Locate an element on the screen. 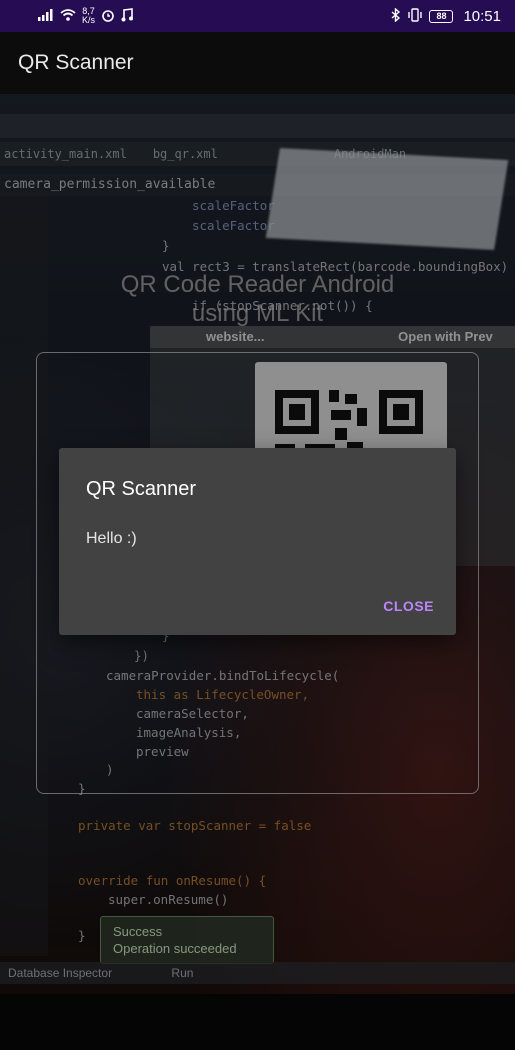  bluetooth-icon is located at coordinates (396, 15).